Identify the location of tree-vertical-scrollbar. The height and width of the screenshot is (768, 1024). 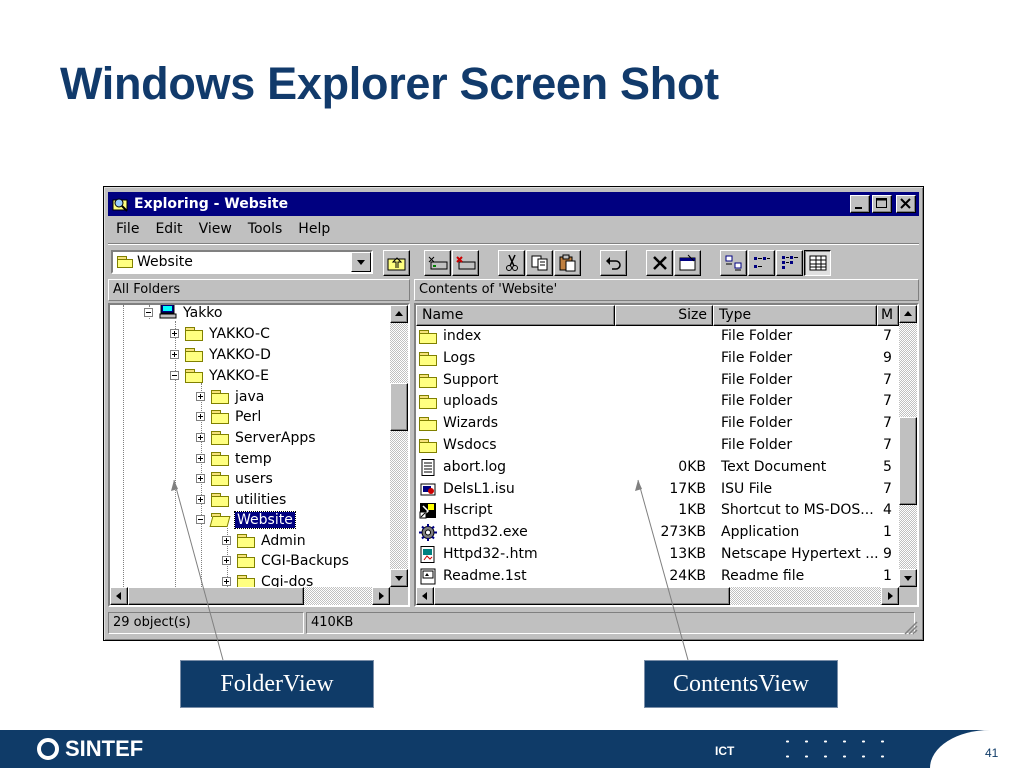
(399, 446).